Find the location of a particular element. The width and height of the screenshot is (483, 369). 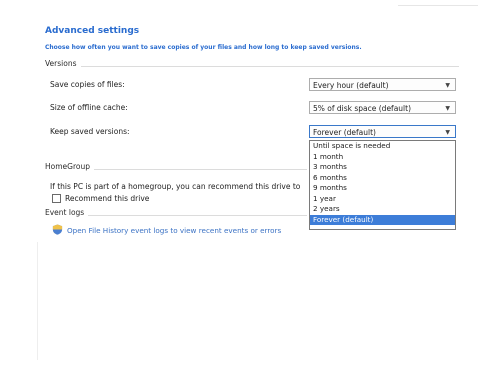

save-copies-value: Every hour (default) is located at coordinates (351, 85).